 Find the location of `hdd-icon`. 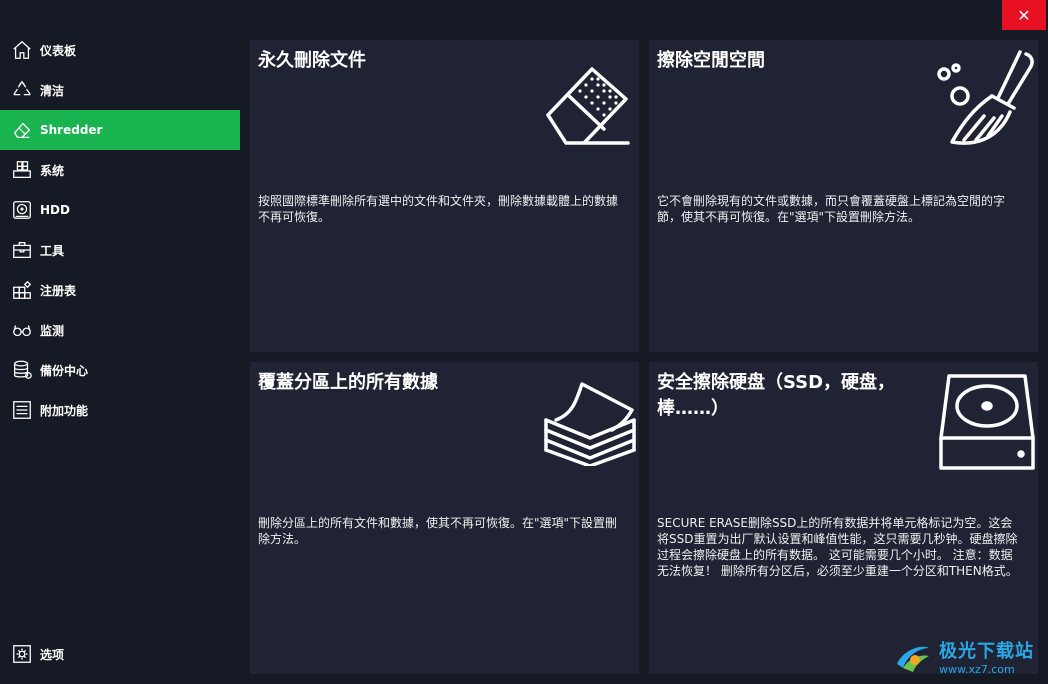

hdd-icon is located at coordinates (22, 210).